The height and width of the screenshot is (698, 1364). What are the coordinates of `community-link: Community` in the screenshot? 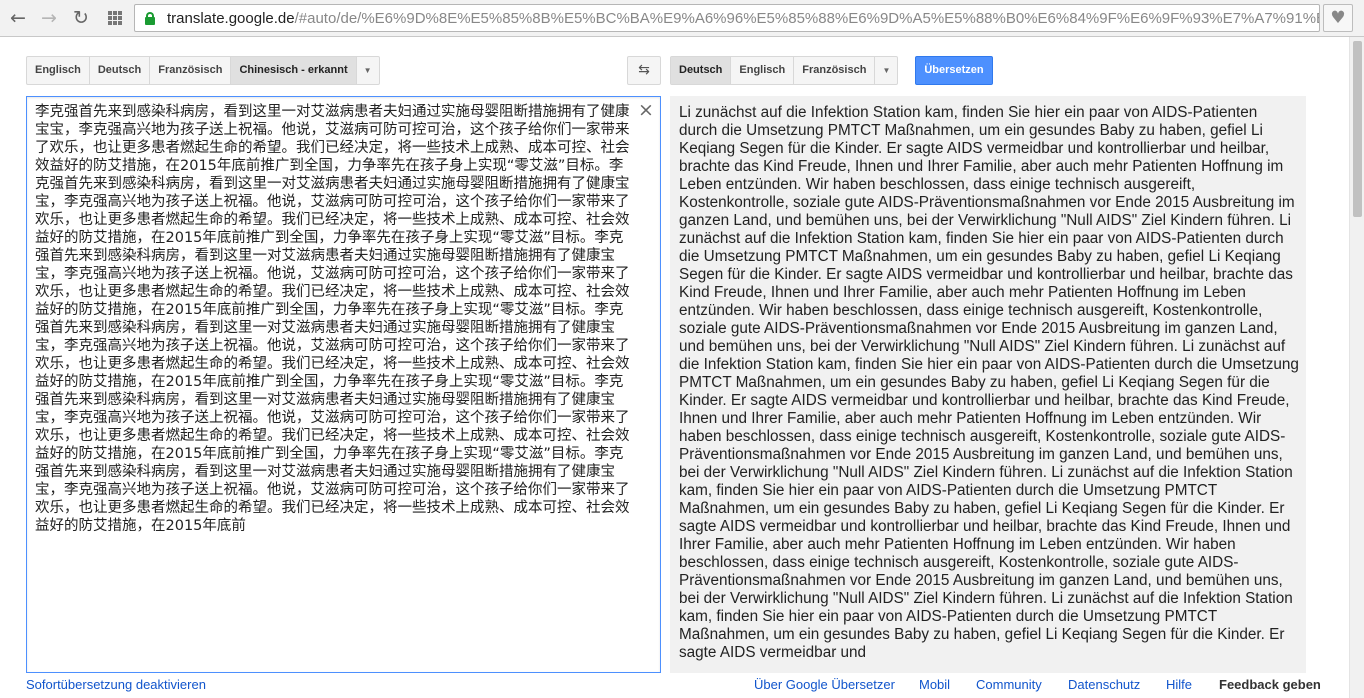 It's located at (1009, 684).